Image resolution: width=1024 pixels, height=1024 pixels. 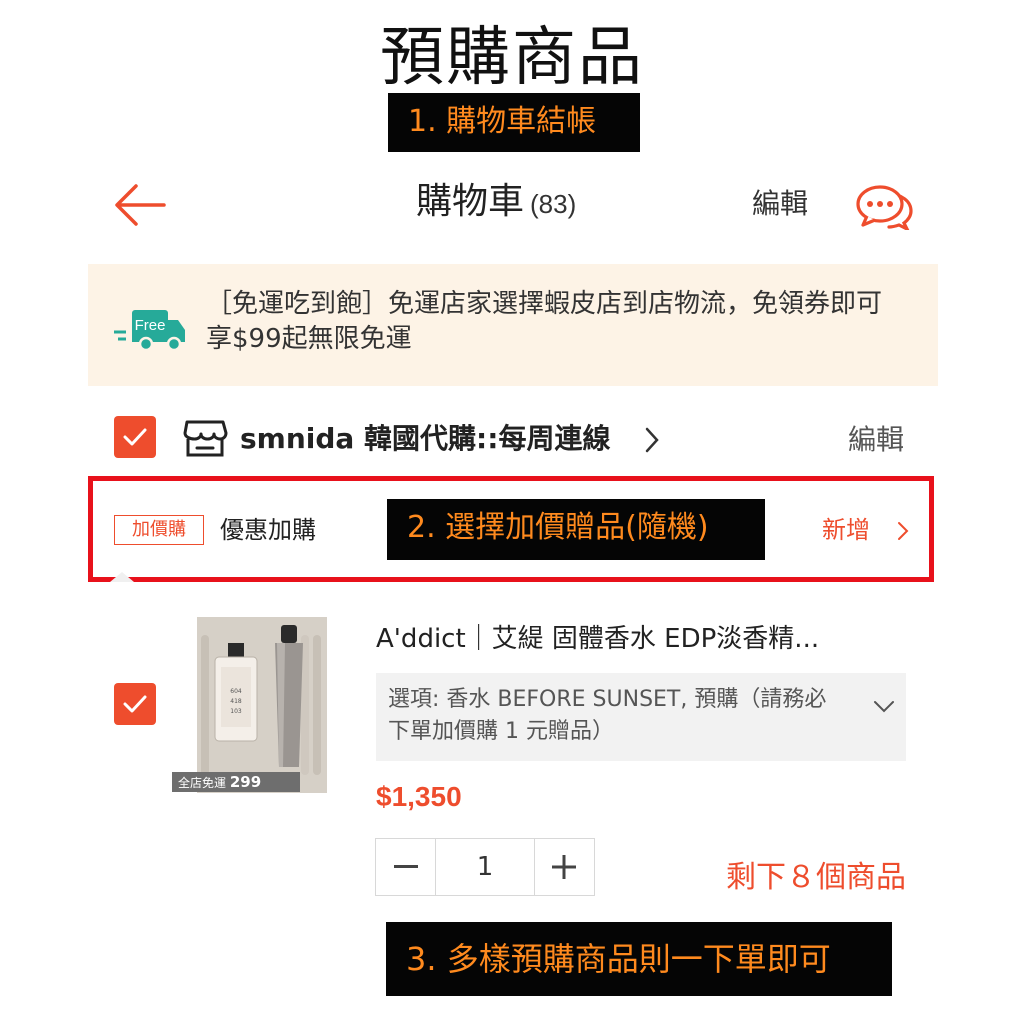 What do you see at coordinates (236, 711) in the screenshot?
I see `svg-text: 103` at bounding box center [236, 711].